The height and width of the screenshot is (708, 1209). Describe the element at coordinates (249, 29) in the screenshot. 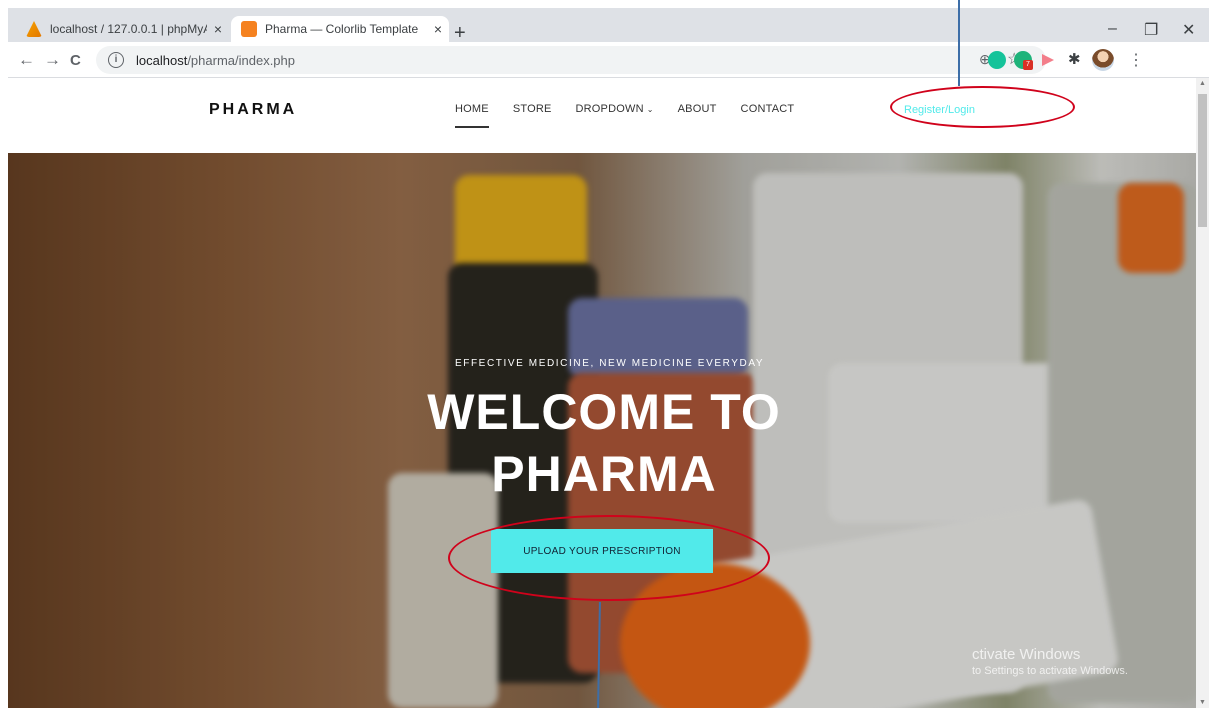

I see `colorlib-favicon-icon` at that location.